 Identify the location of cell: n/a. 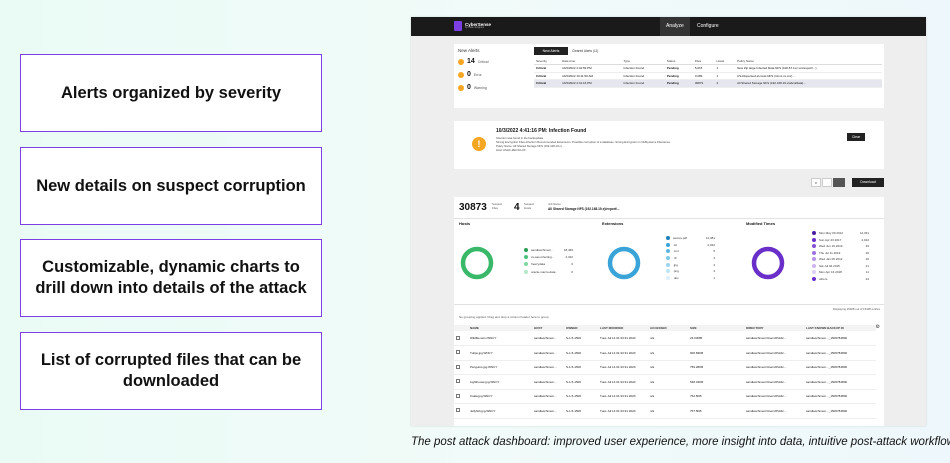
(668, 338).